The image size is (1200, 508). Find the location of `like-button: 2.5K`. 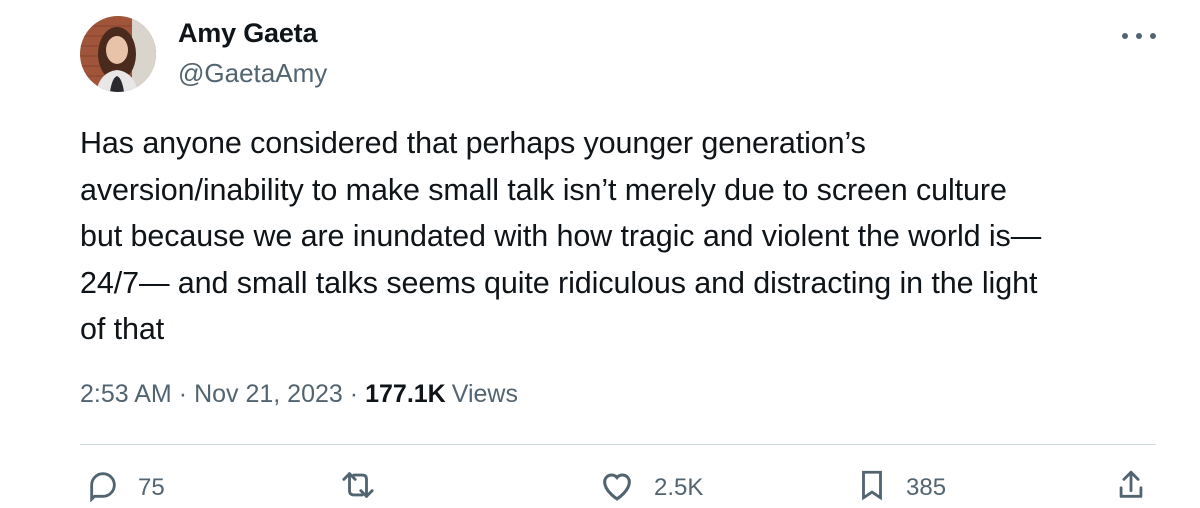

like-button: 2.5K is located at coordinates (650, 485).